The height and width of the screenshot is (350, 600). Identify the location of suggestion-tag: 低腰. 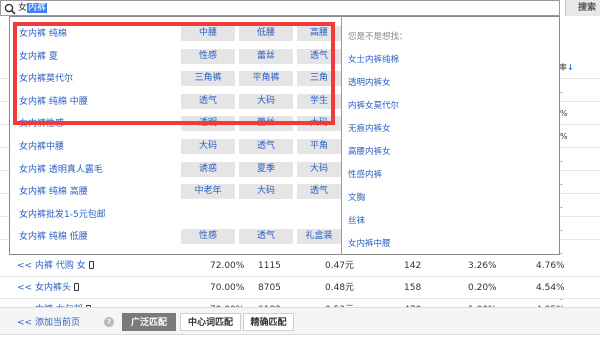
(266, 33).